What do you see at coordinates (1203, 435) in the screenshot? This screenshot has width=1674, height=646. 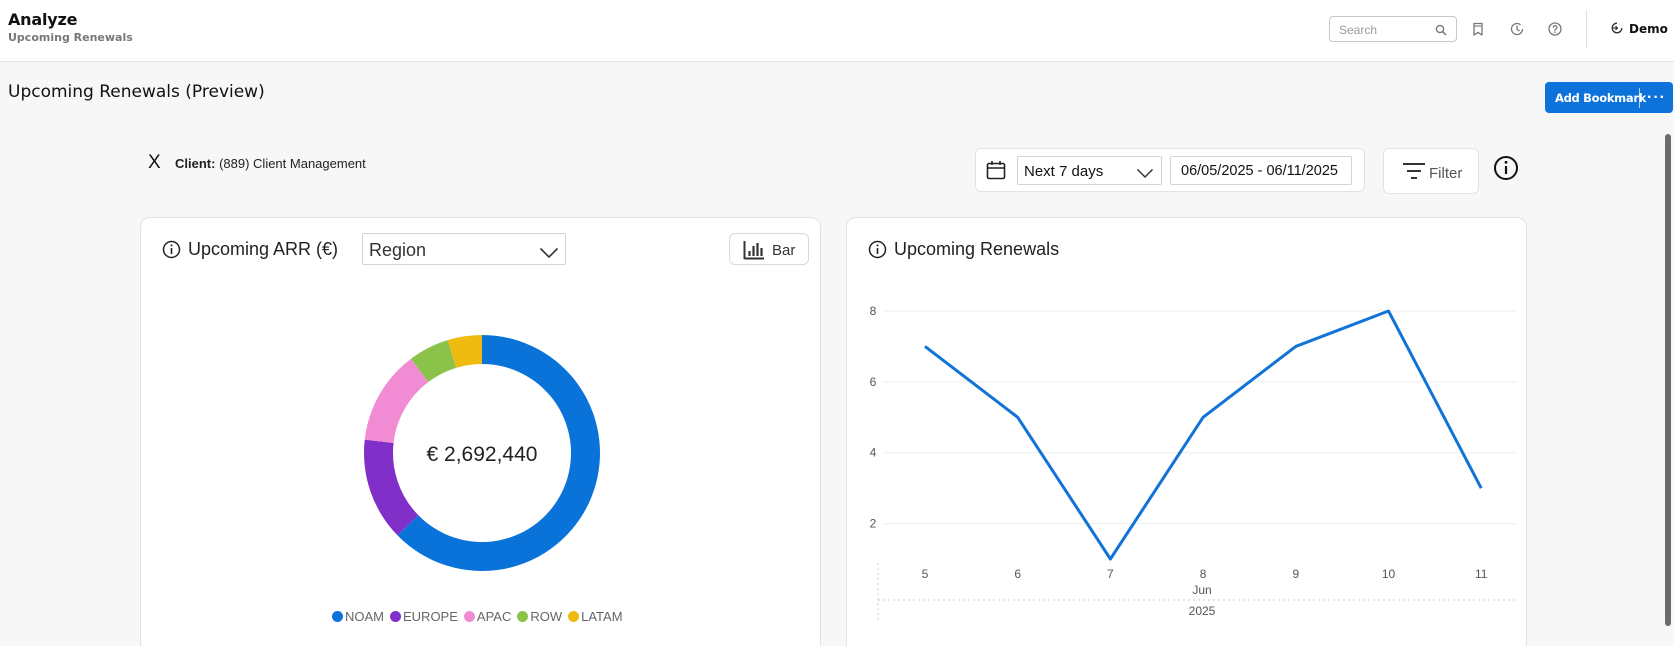 I see `renewals-series-line` at bounding box center [1203, 435].